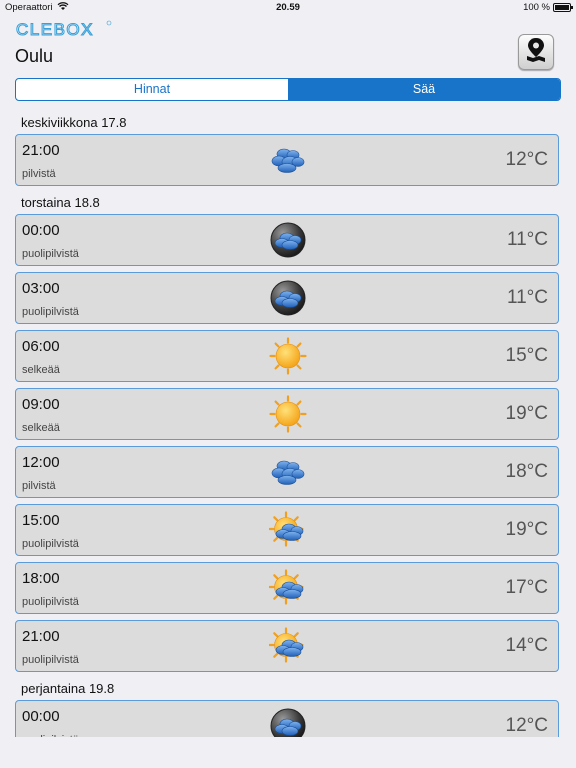 This screenshot has height=768, width=576. What do you see at coordinates (60, 202) in the screenshot?
I see `day-header: torstaina 18.8` at bounding box center [60, 202].